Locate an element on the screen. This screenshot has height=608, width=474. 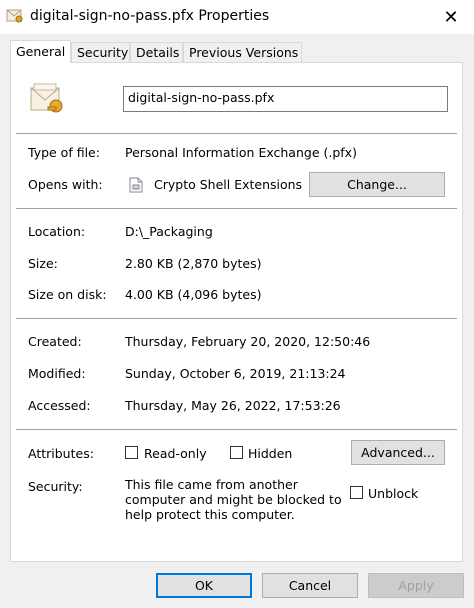
type-value: Personal Information Exchange (.pfx) is located at coordinates (241, 152).